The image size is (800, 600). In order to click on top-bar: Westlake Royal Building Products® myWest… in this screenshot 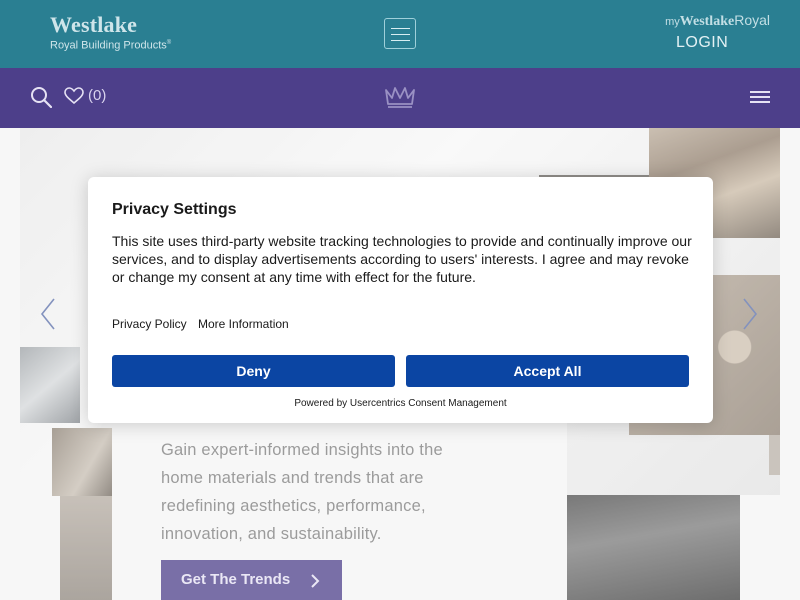, I will do `click(400, 34)`.